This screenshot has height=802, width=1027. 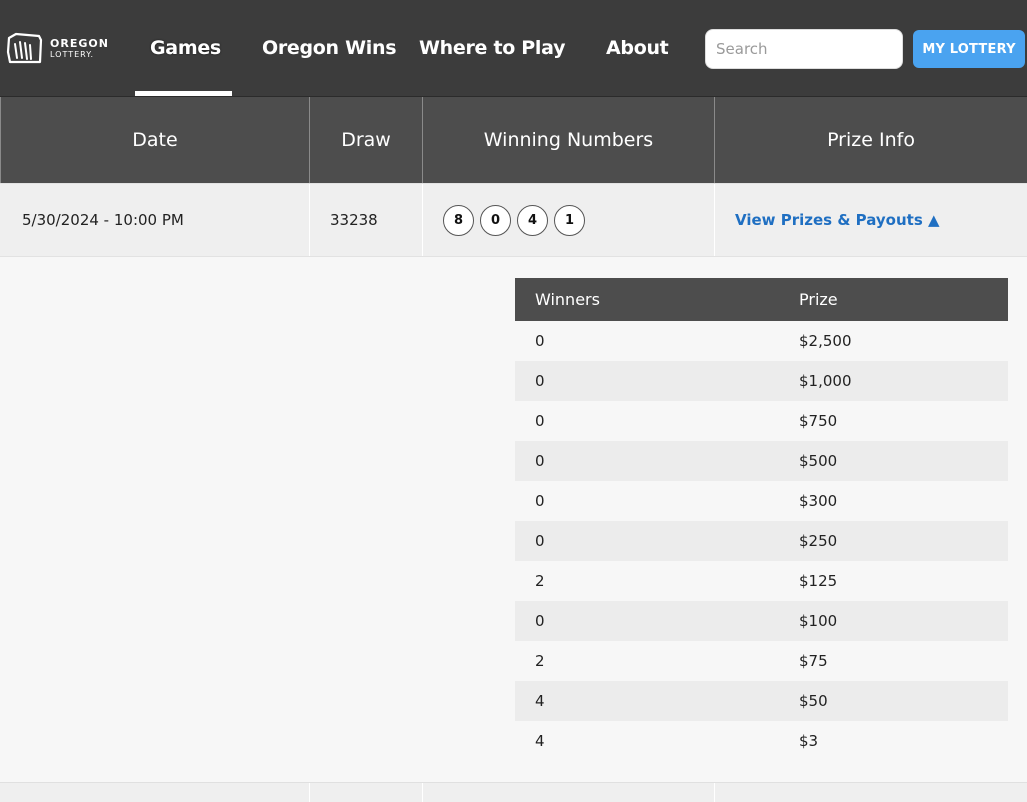 I want to click on oregon-lottery-logo: OREGON LOTTERY., so click(x=57, y=49).